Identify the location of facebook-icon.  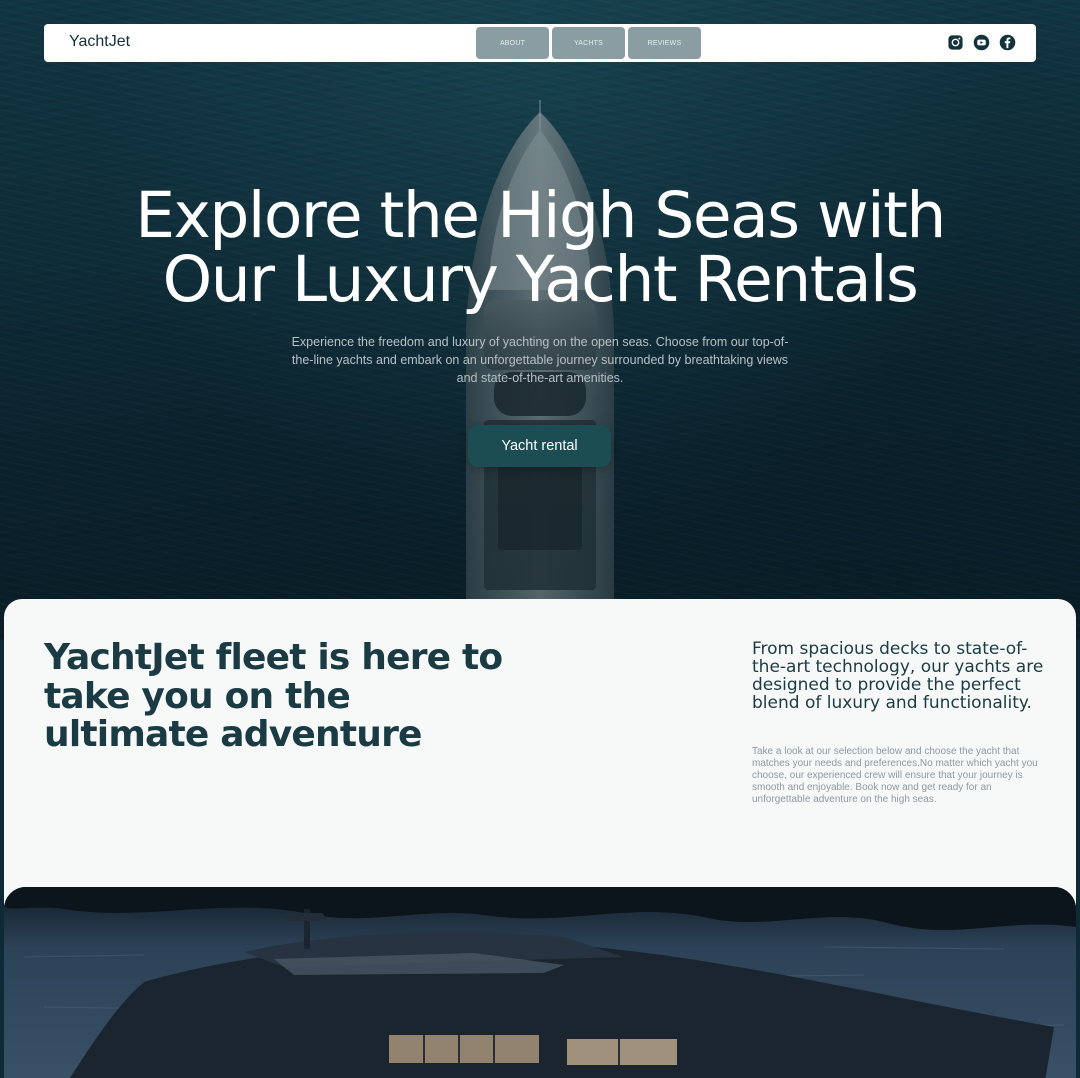
(1007, 42).